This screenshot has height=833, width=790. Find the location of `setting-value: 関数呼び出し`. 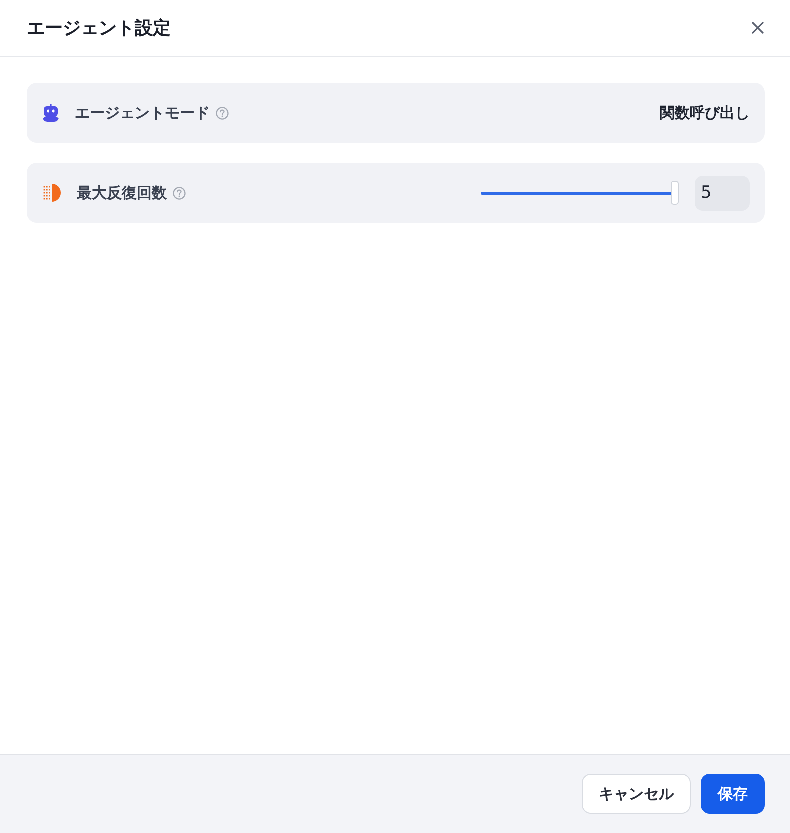

setting-value: 関数呼び出し is located at coordinates (705, 113).